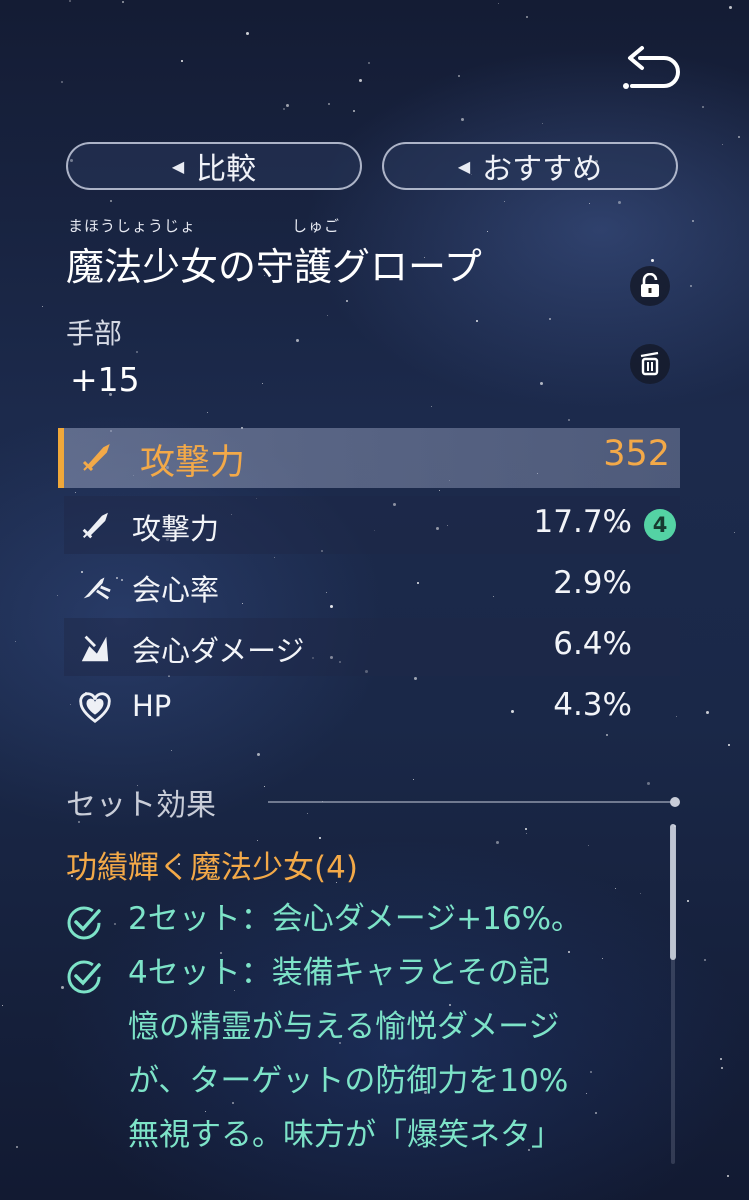 This screenshot has width=749, height=1200. What do you see at coordinates (372, 586) in the screenshot?
I see `sub-stat-row: 会心率 2.9%` at bounding box center [372, 586].